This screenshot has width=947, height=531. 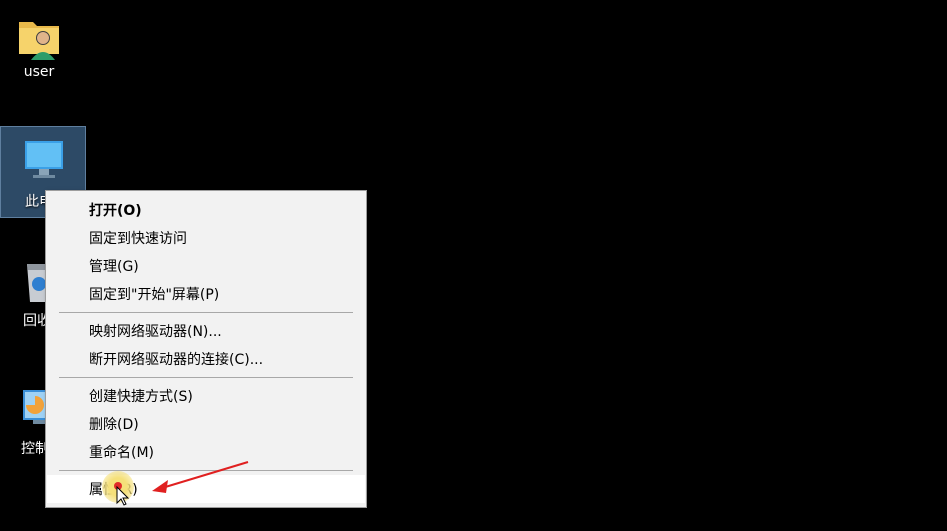 I want to click on menu-item-manage: 管理(G), so click(x=206, y=266).